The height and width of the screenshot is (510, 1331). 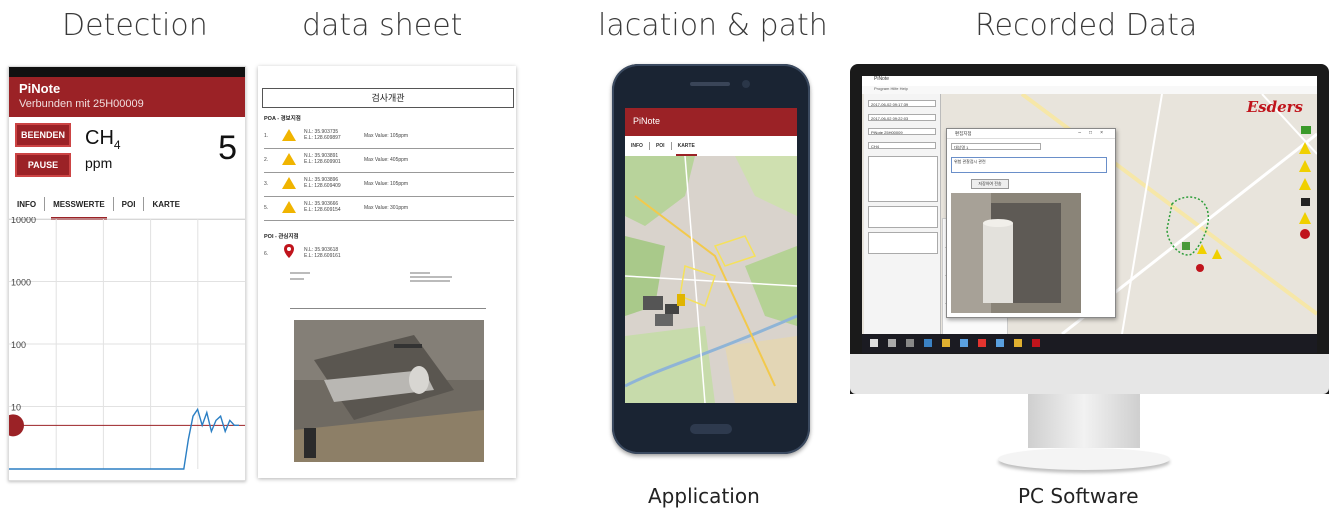 I want to click on y-tick-label: 10000, so click(x=23, y=221).